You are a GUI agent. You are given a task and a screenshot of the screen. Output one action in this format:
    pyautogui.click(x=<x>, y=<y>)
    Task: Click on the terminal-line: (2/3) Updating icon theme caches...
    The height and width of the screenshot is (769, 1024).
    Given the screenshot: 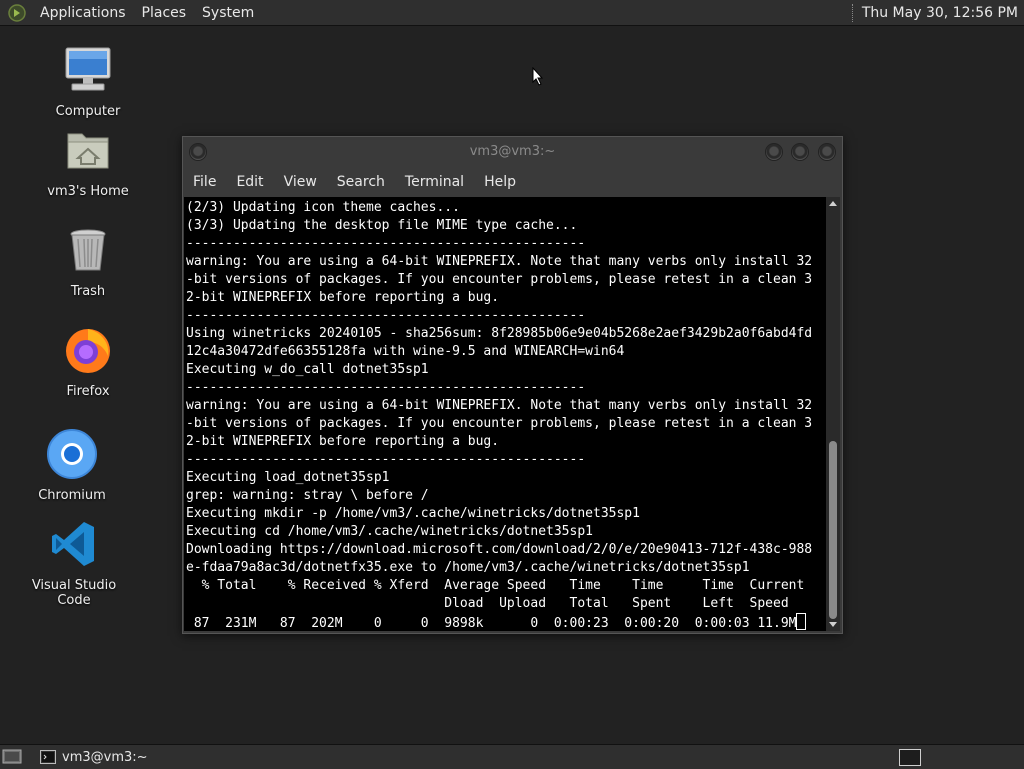 What is the action you would take?
    pyautogui.click(x=323, y=207)
    